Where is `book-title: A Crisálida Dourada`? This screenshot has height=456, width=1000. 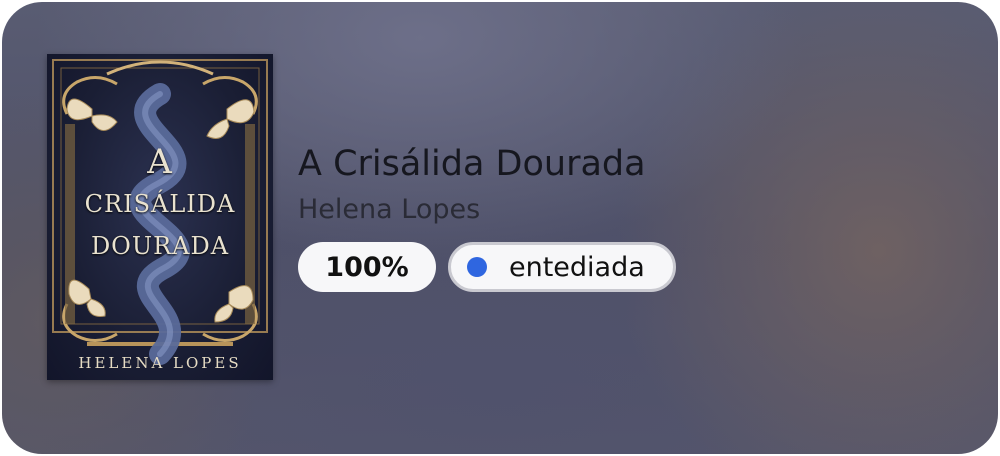
book-title: A Crisálida Dourada is located at coordinates (487, 164).